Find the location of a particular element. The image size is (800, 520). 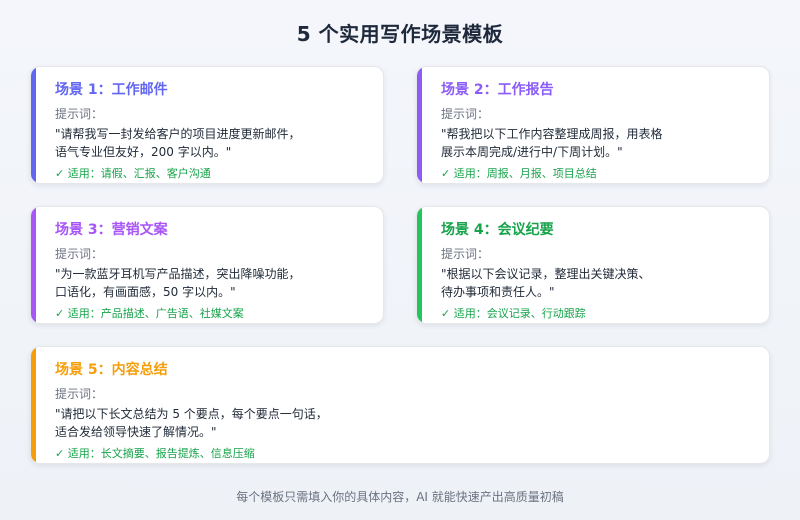

prompt-text-line-2: 待办事项和责任人。" is located at coordinates (498, 292).